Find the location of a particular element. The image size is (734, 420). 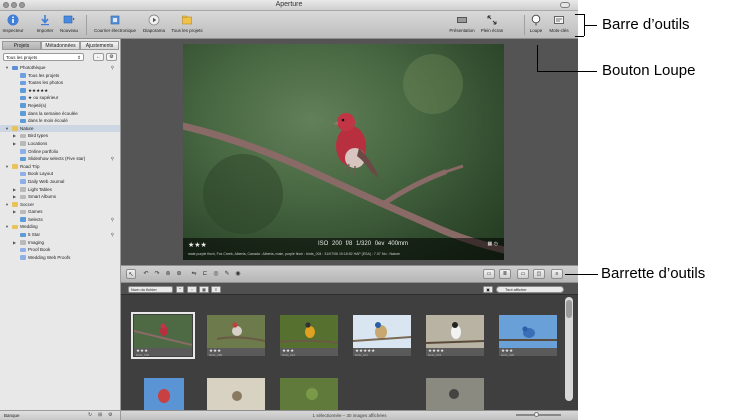

thumbnail-birds_004: ★★★ birds_004 is located at coordinates (163, 335).